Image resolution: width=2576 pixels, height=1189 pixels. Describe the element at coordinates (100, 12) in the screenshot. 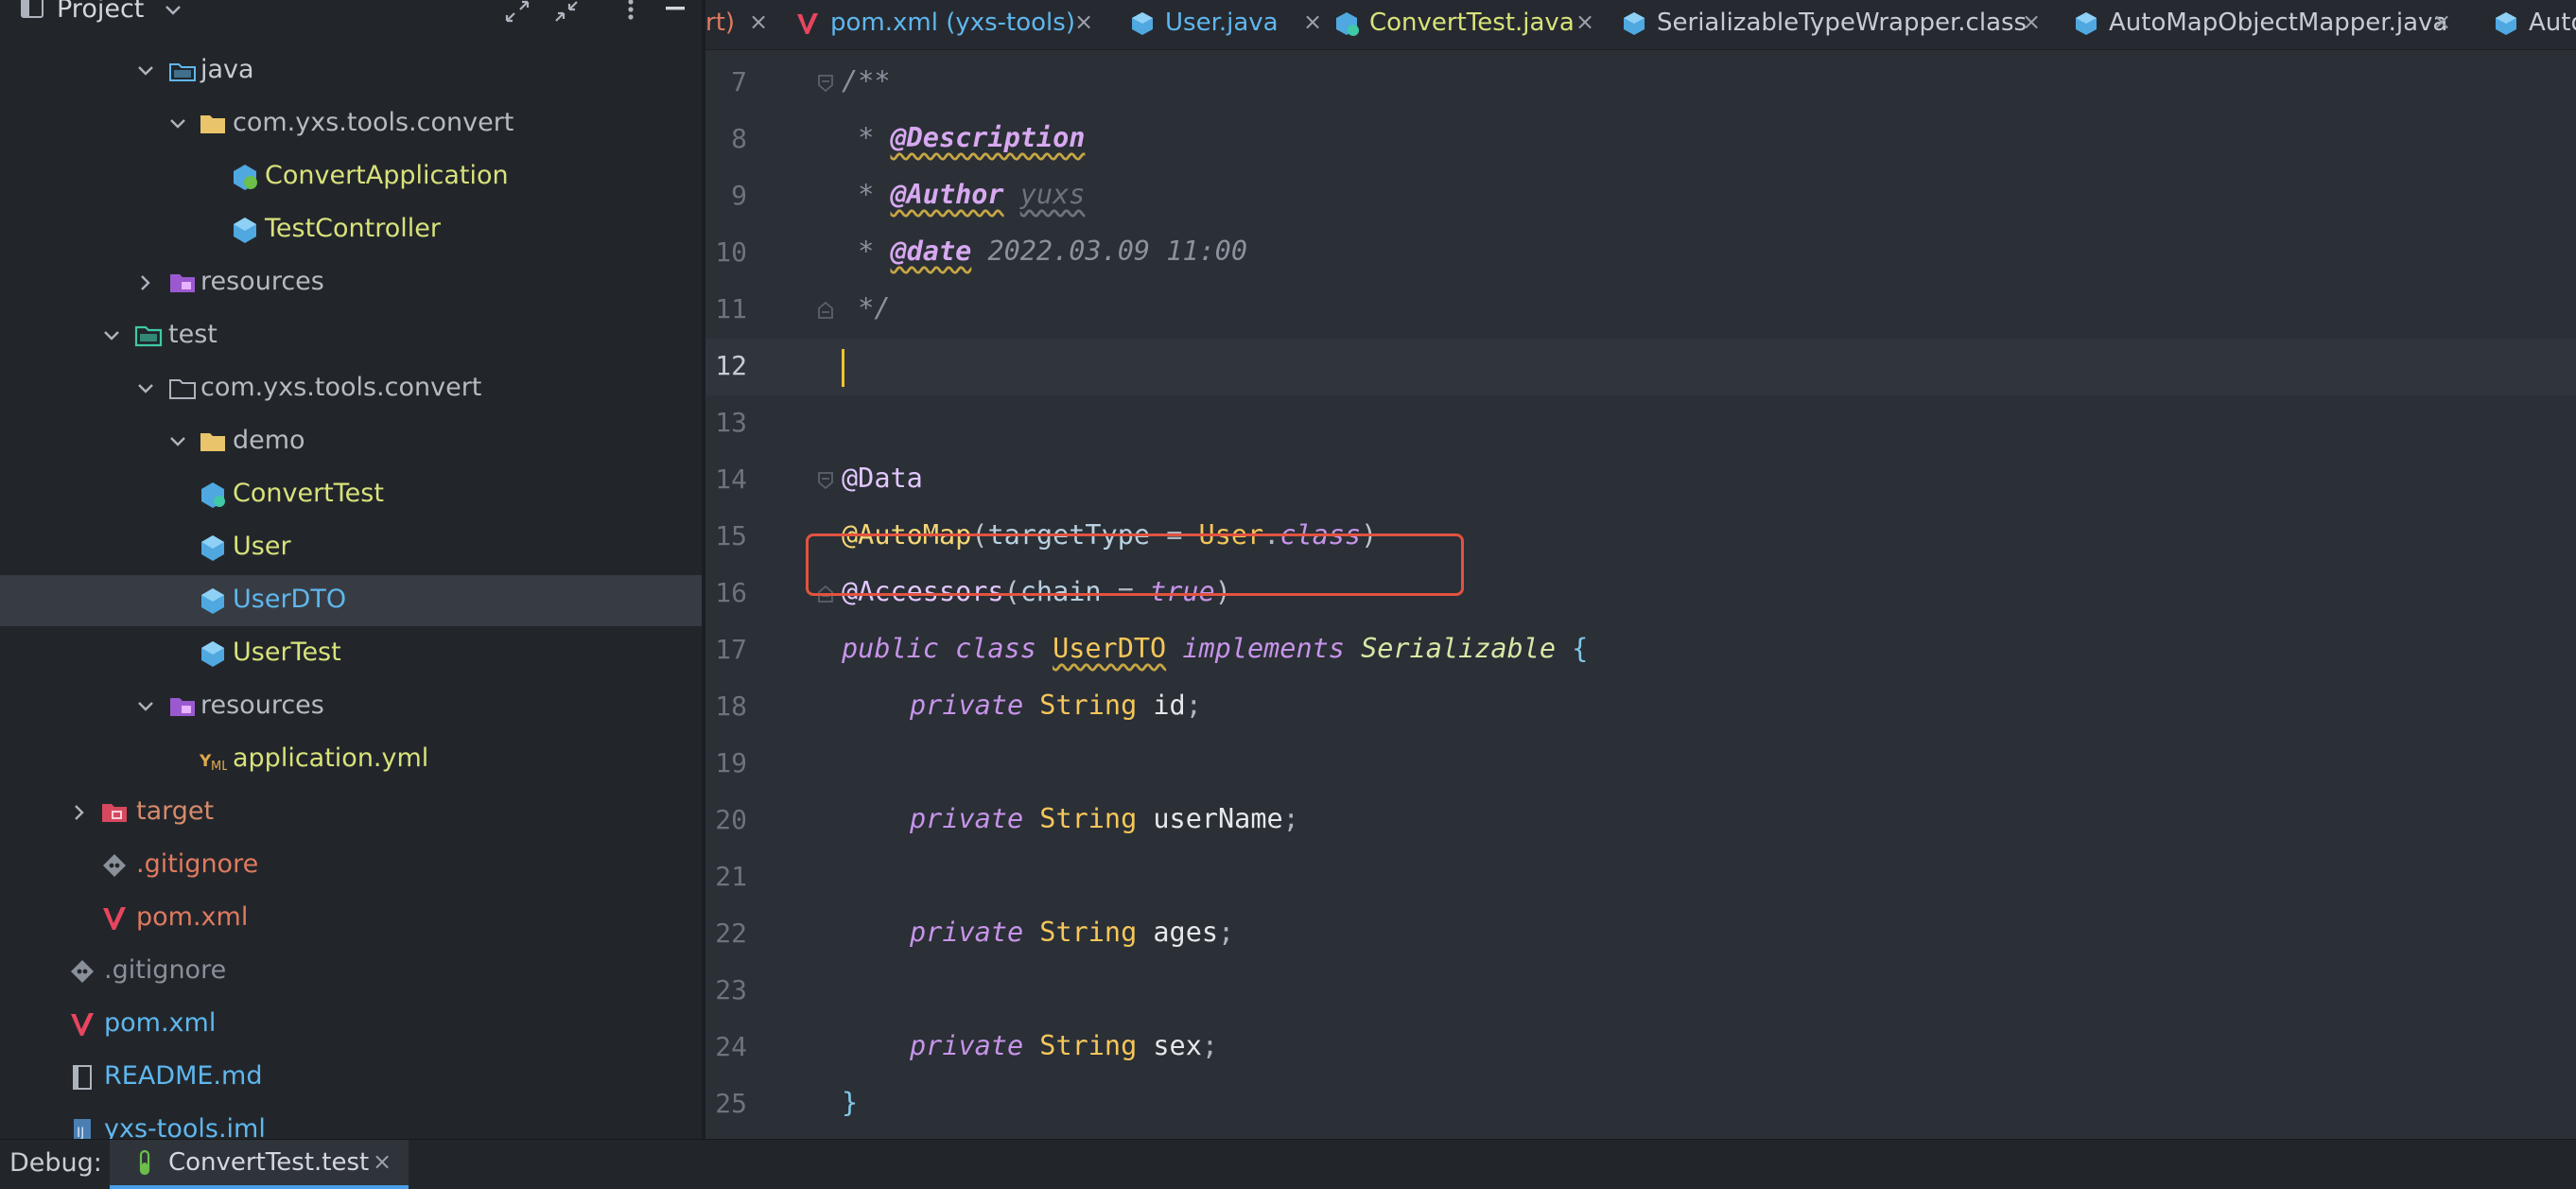

I see `project-title: Project` at that location.